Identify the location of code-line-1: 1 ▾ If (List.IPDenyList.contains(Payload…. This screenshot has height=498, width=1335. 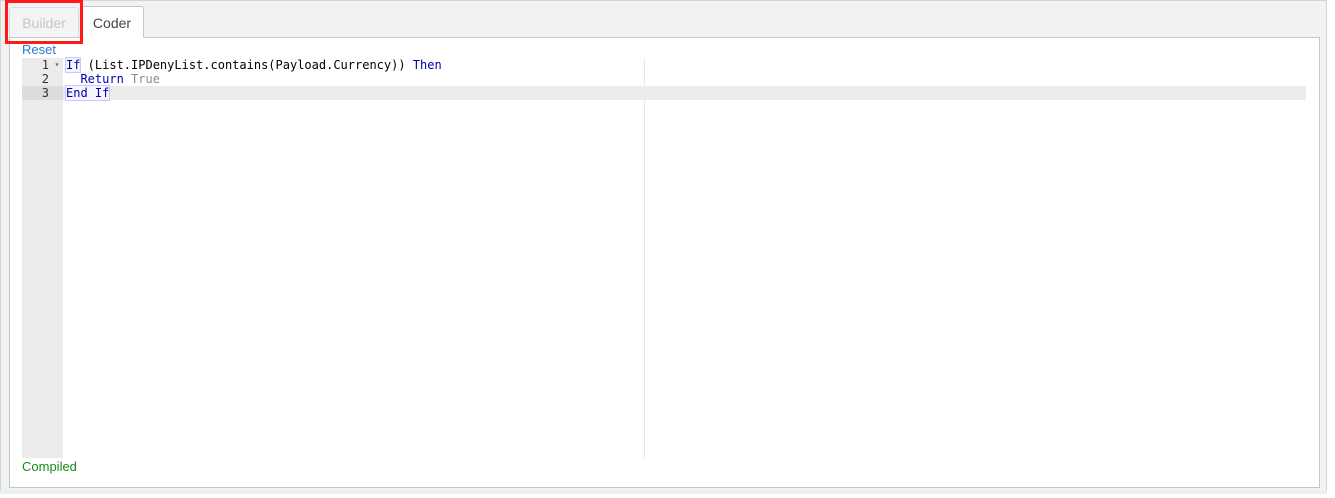
(664, 65).